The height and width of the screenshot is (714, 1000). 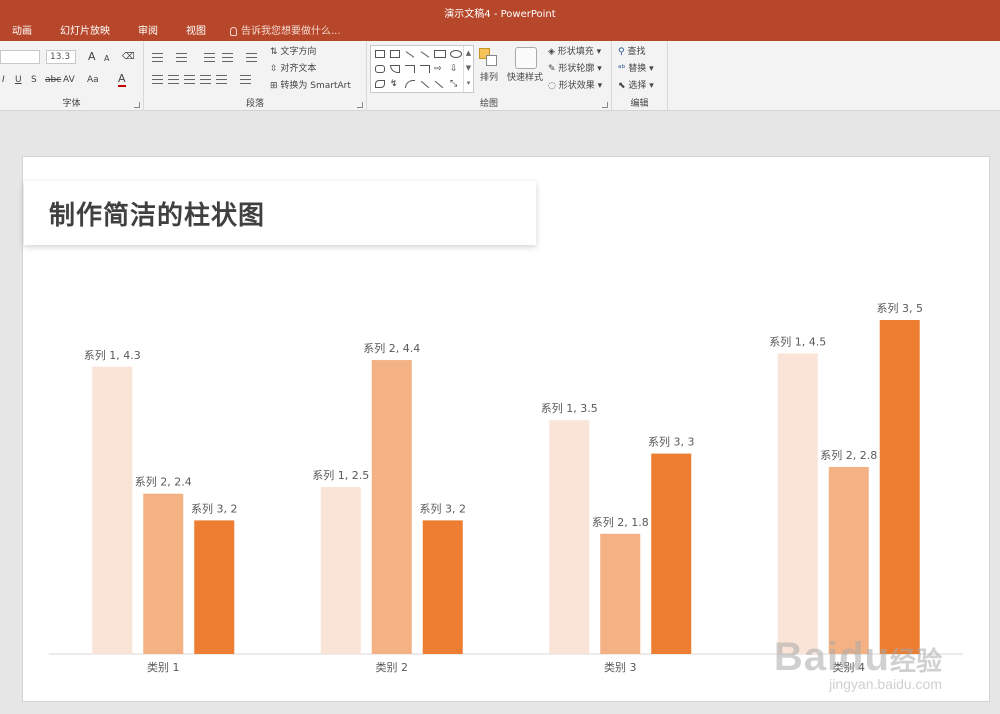 I want to click on clear-format-icon: ⌫, so click(x=128, y=57).